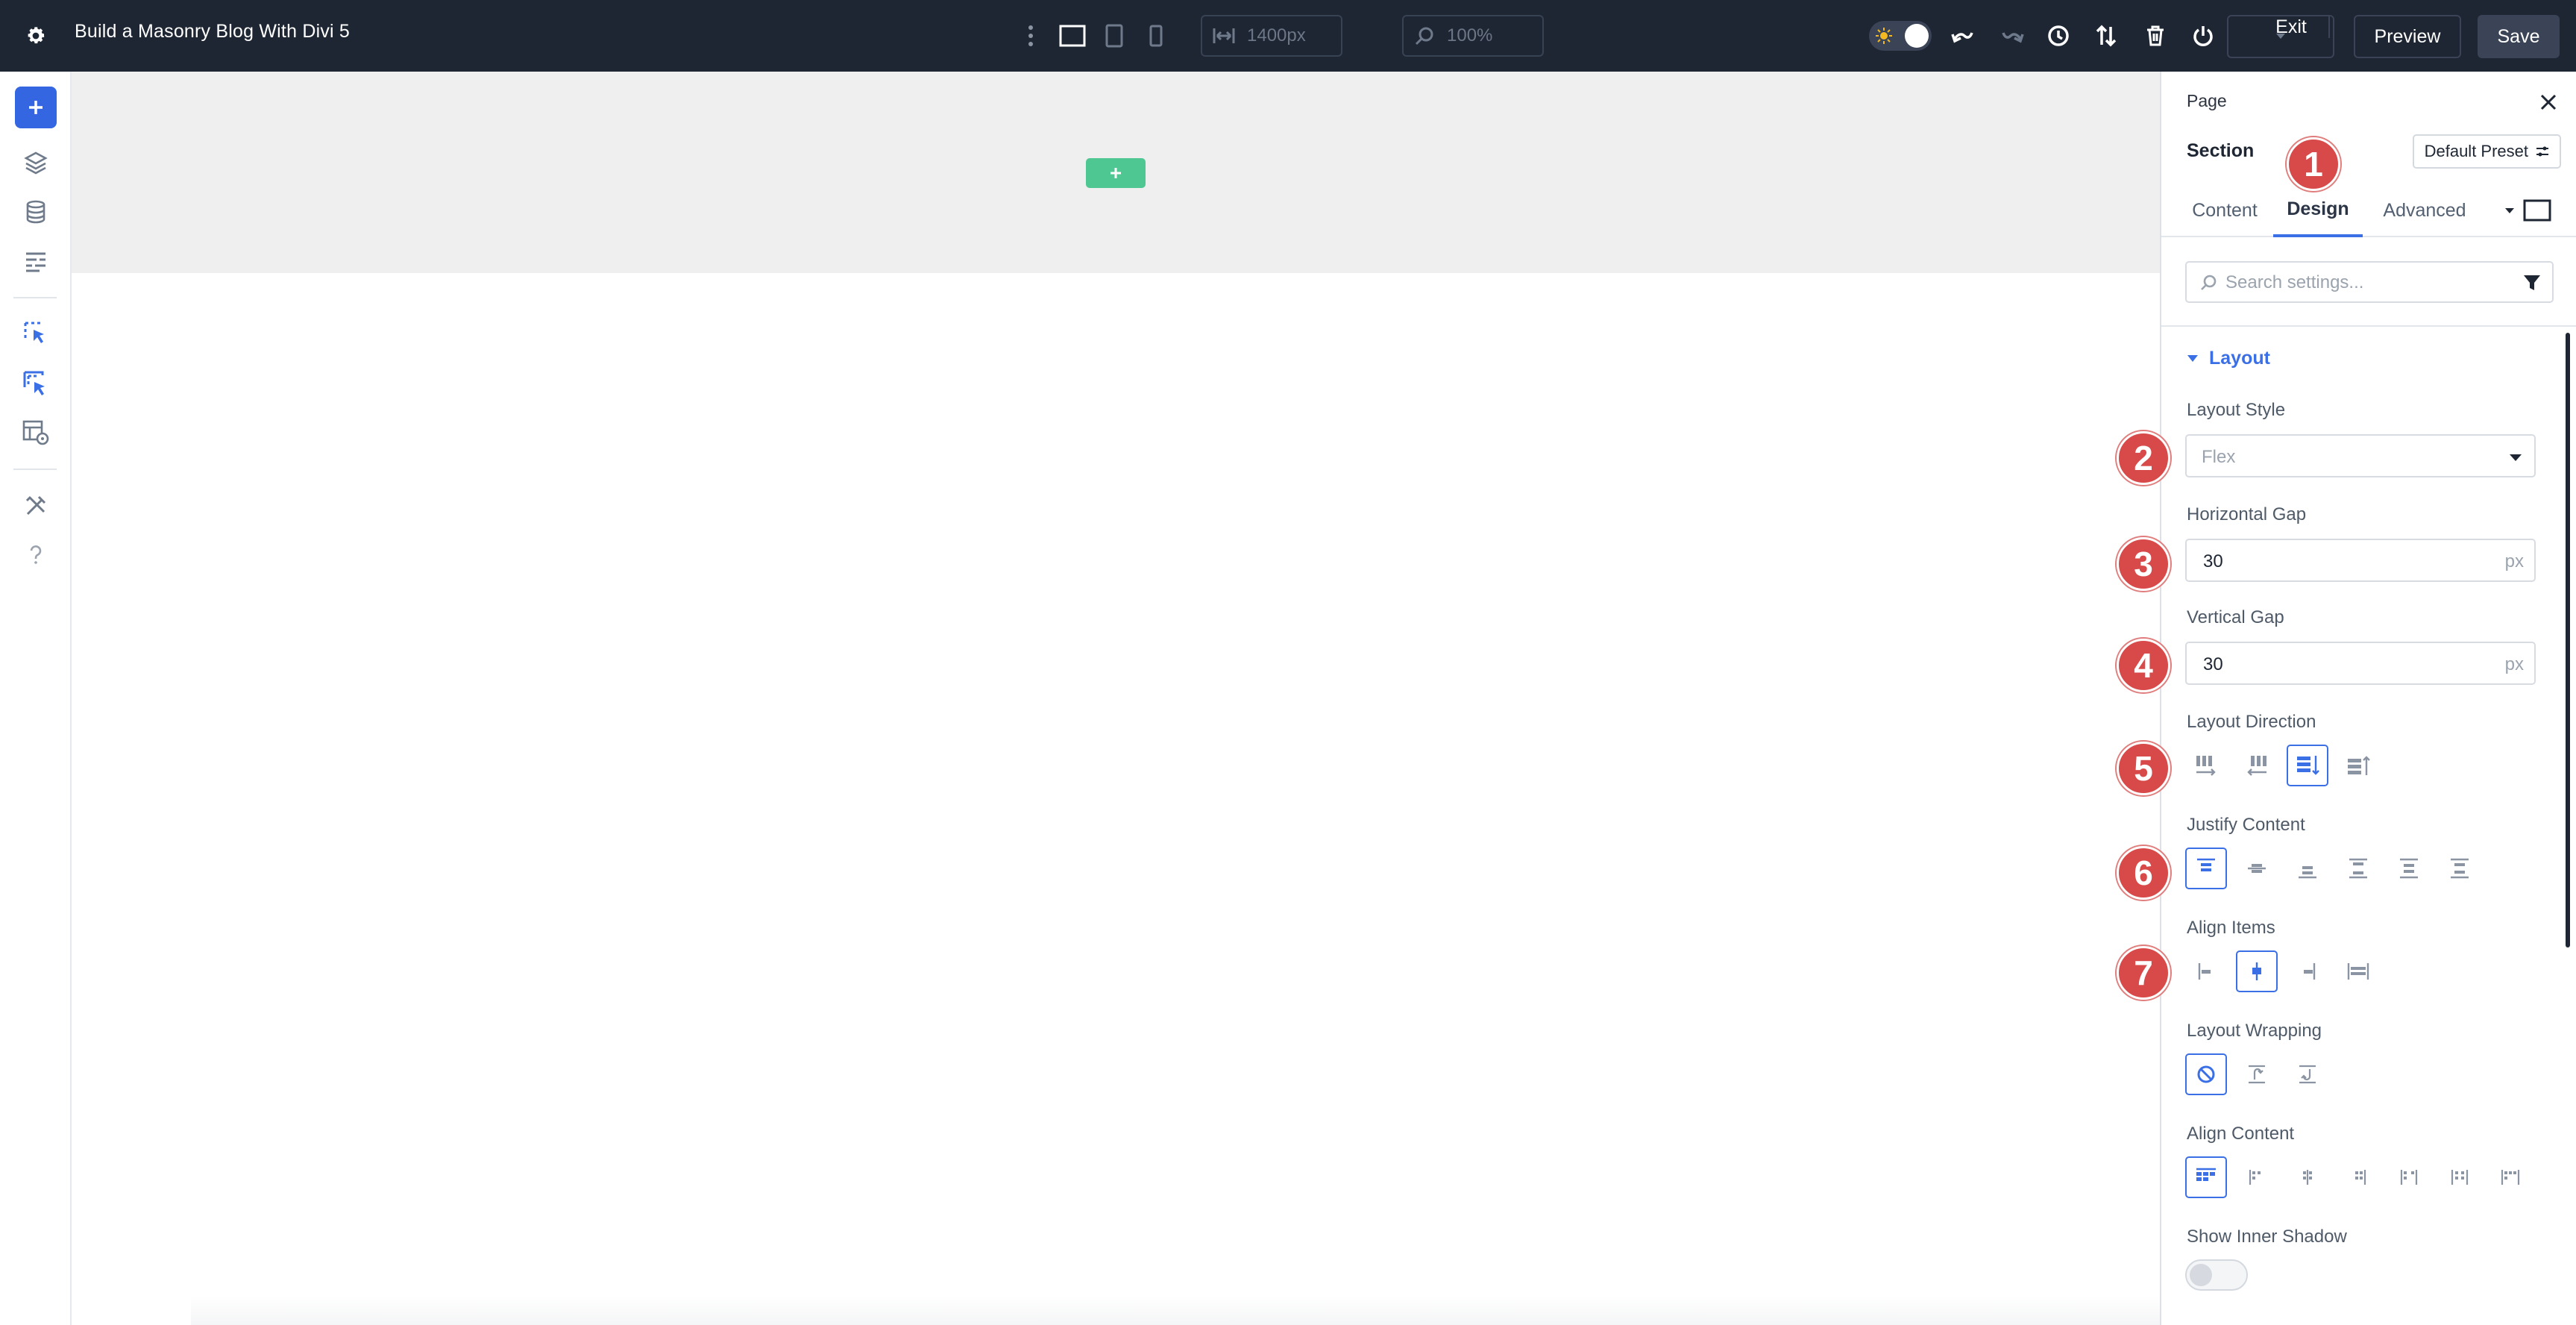 The width and height of the screenshot is (2576, 1325). I want to click on tools-icon, so click(36, 505).